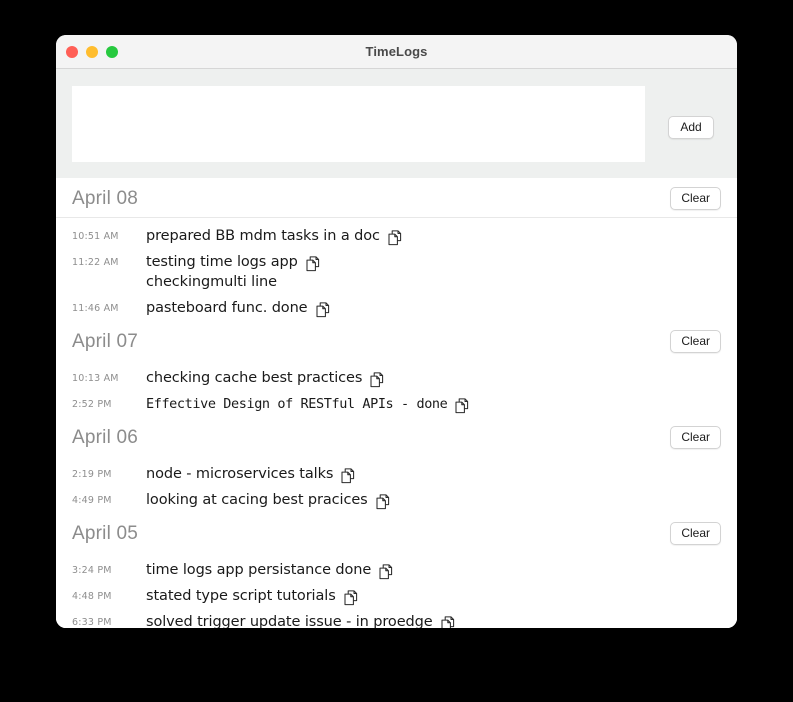  I want to click on entry-timestamp: 2:52 PM, so click(92, 404).